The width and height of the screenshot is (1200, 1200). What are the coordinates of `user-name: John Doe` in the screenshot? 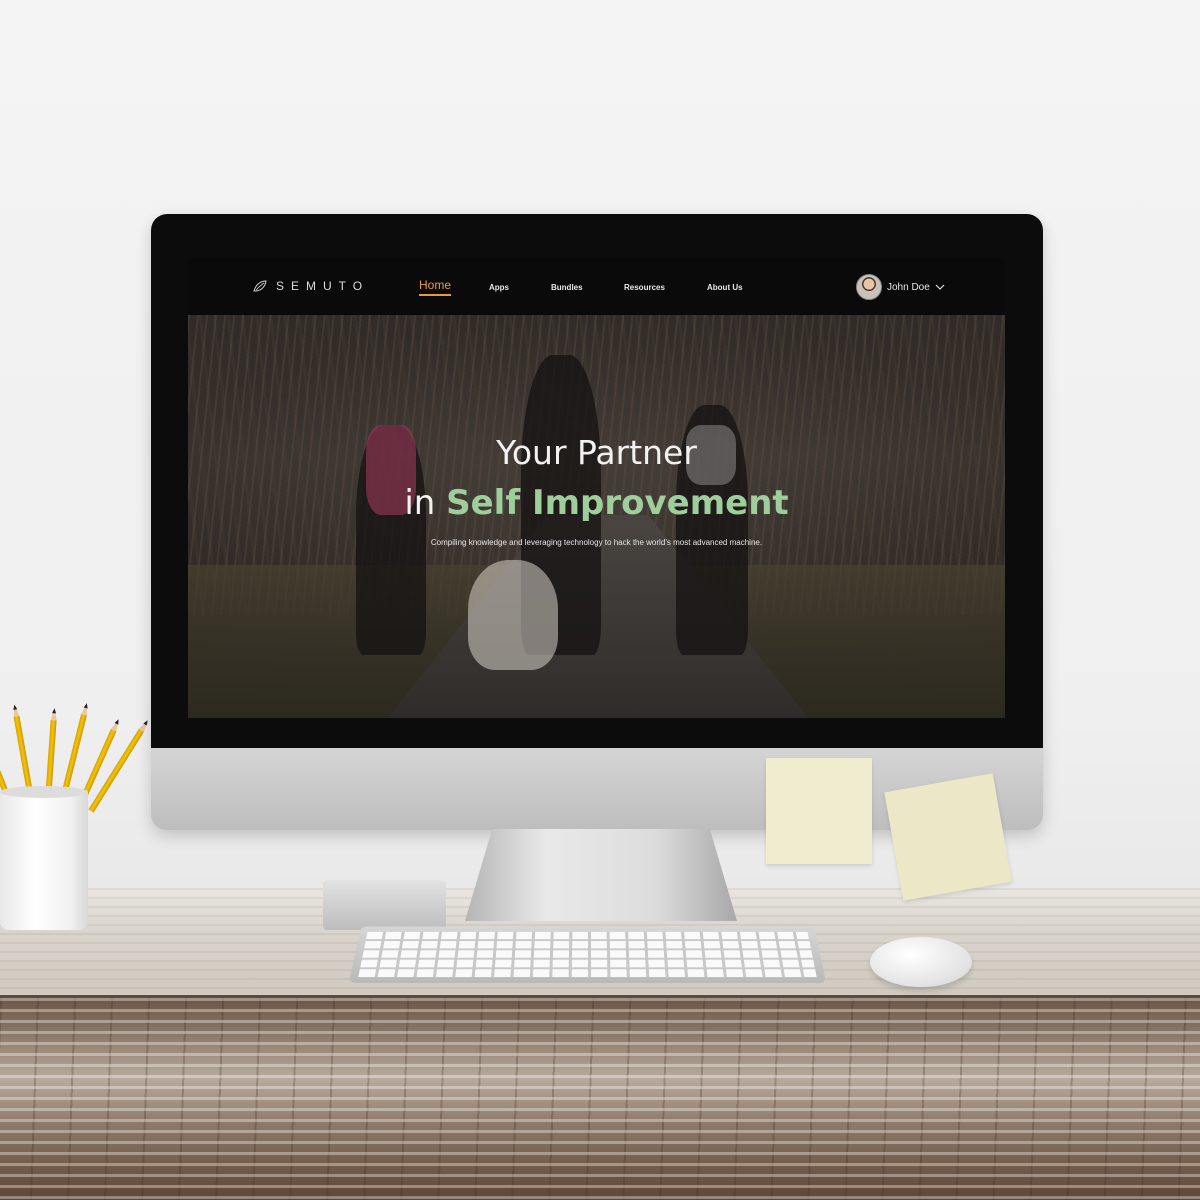 It's located at (908, 287).